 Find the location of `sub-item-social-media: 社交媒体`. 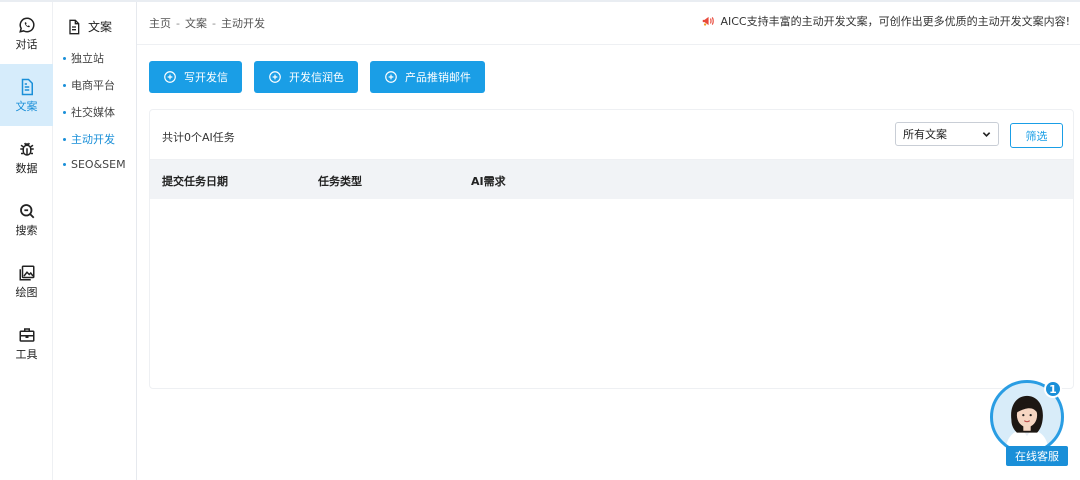

sub-item-social-media: 社交媒体 is located at coordinates (89, 112).